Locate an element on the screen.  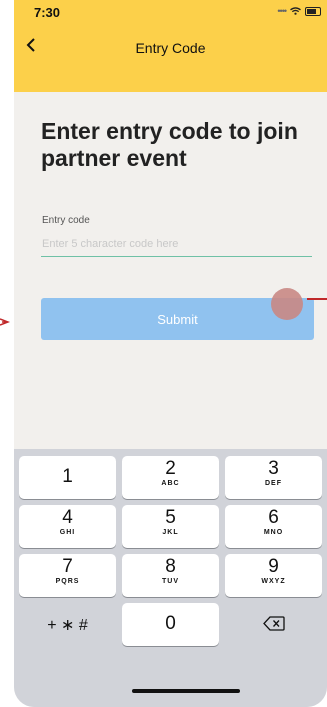
heading: Enter entry code to join partner event is located at coordinates (169, 145).